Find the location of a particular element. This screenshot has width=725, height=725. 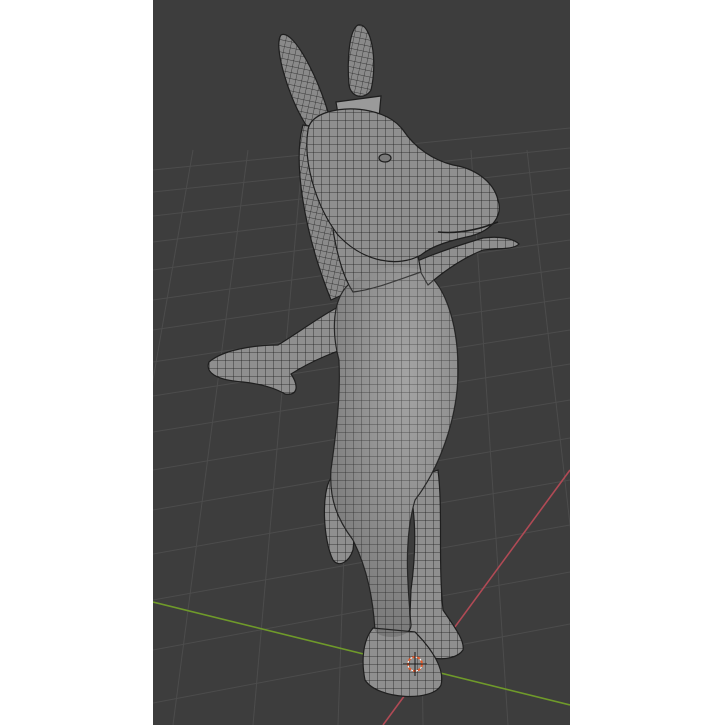

right-ear is located at coordinates (361, 60).